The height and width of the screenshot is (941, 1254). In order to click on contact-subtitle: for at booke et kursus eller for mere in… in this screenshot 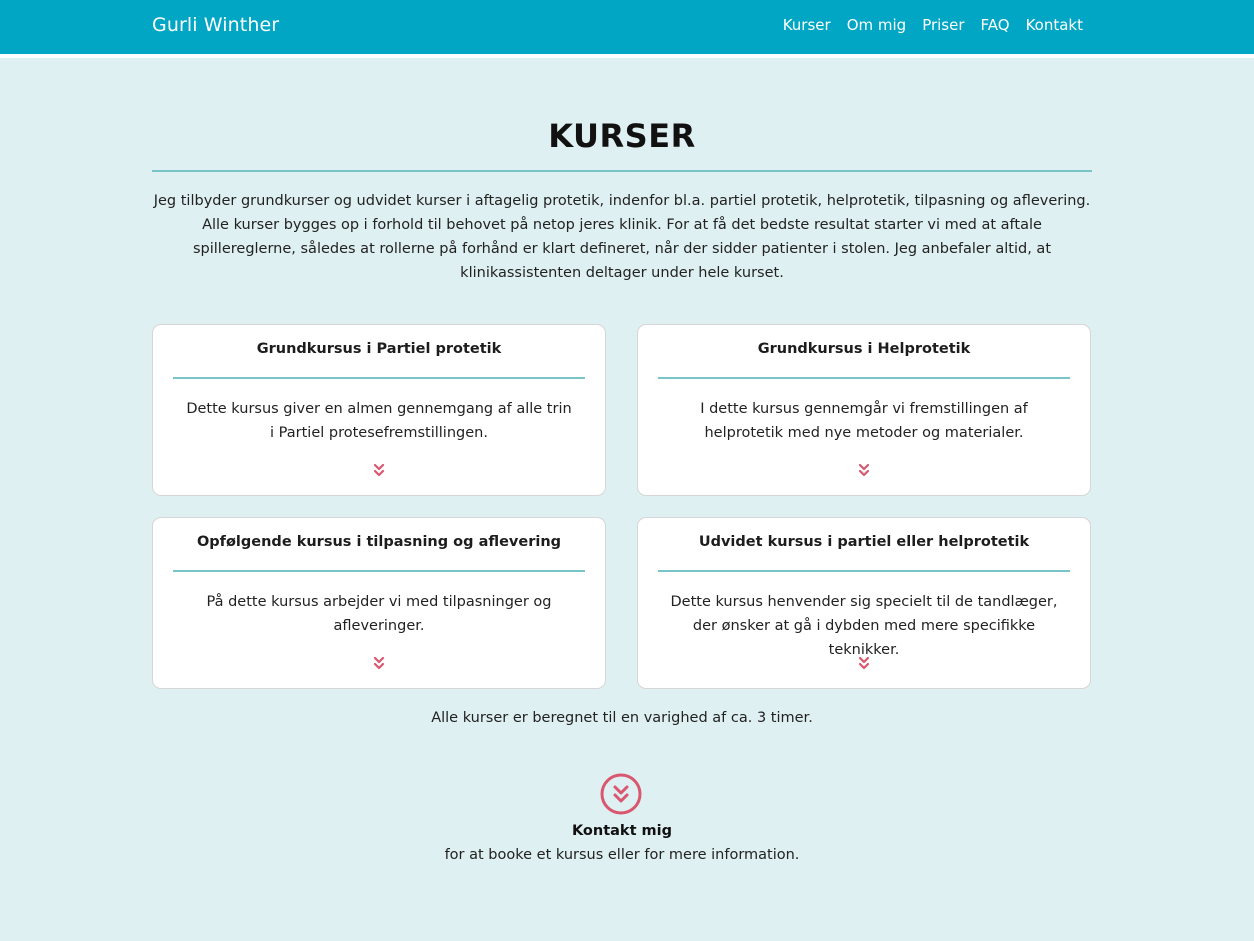, I will do `click(622, 855)`.